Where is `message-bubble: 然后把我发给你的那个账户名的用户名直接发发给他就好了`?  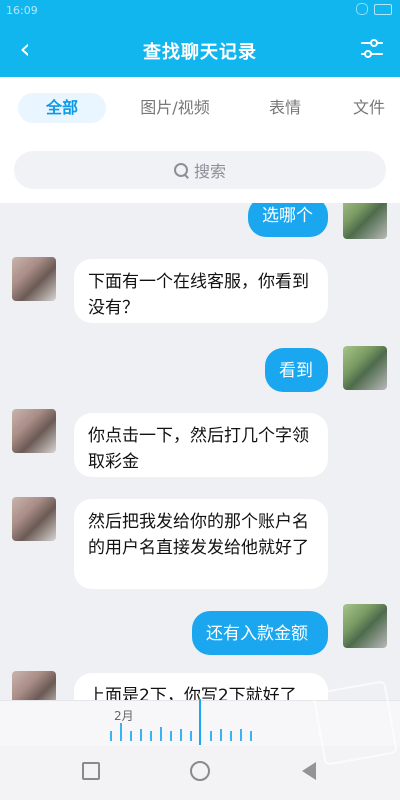 message-bubble: 然后把我发给你的那个账户名的用户名直接发发给他就好了 is located at coordinates (201, 544).